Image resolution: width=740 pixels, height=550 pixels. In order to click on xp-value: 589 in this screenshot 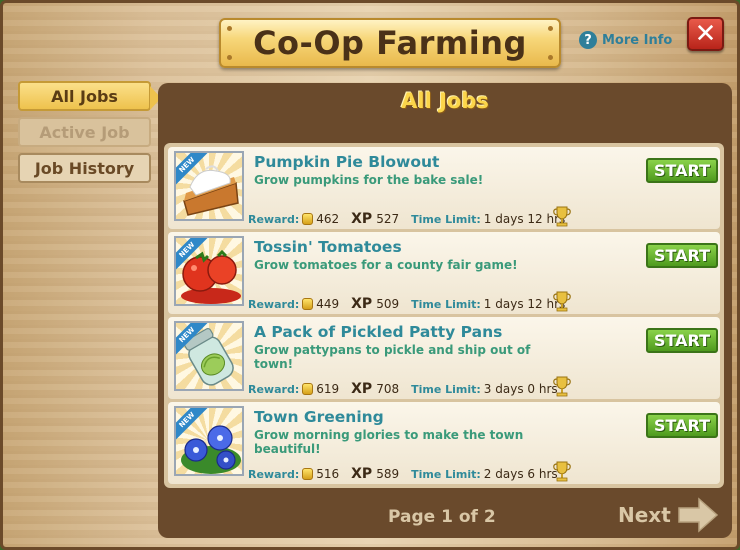, I will do `click(388, 474)`.